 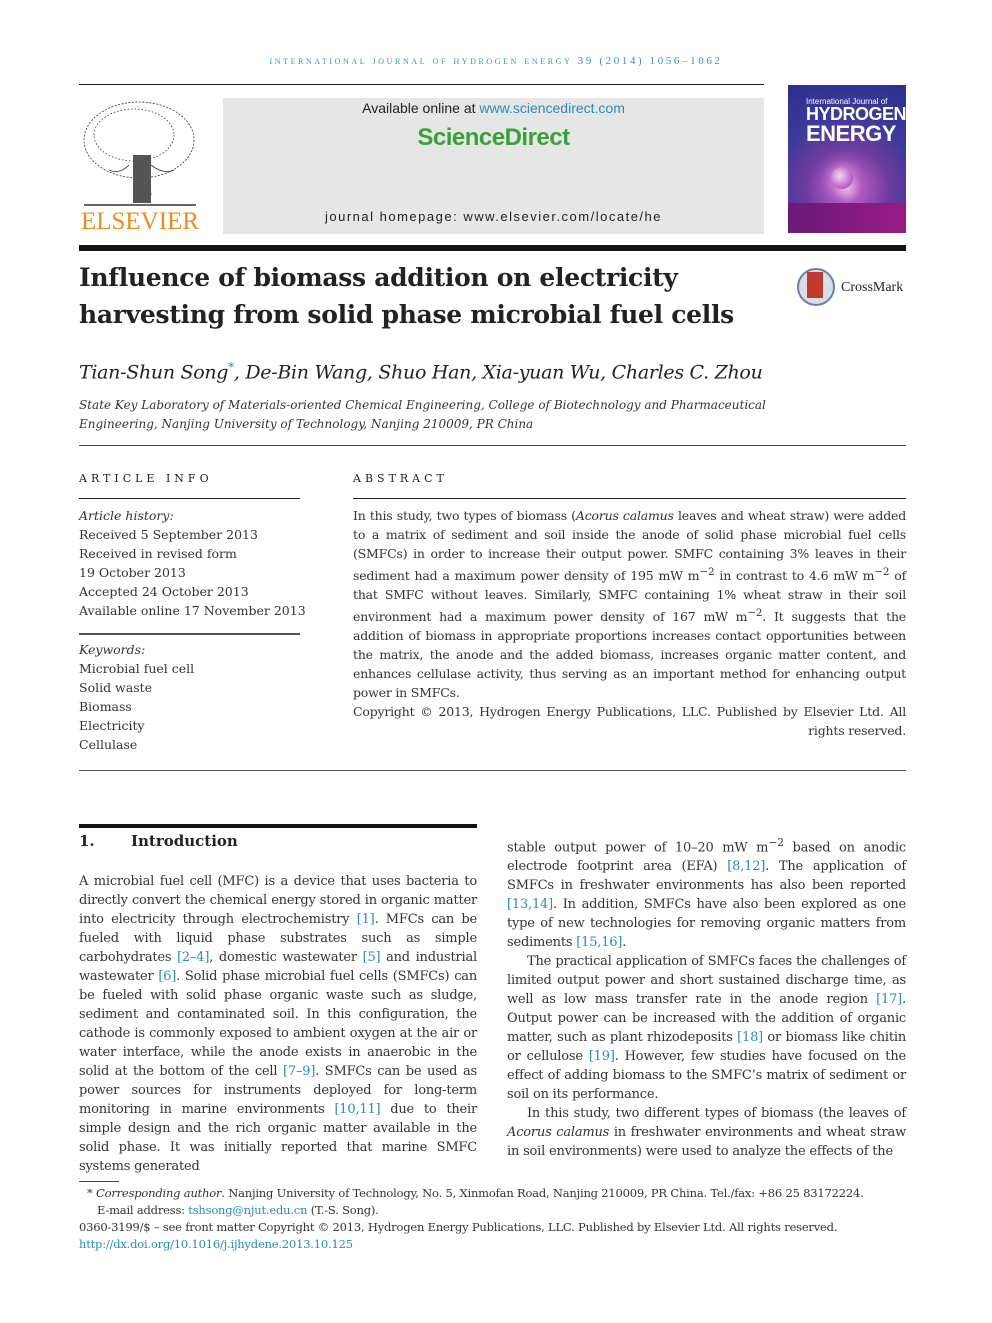 What do you see at coordinates (132, 572) in the screenshot?
I see `history-item: 19 October 2013` at bounding box center [132, 572].